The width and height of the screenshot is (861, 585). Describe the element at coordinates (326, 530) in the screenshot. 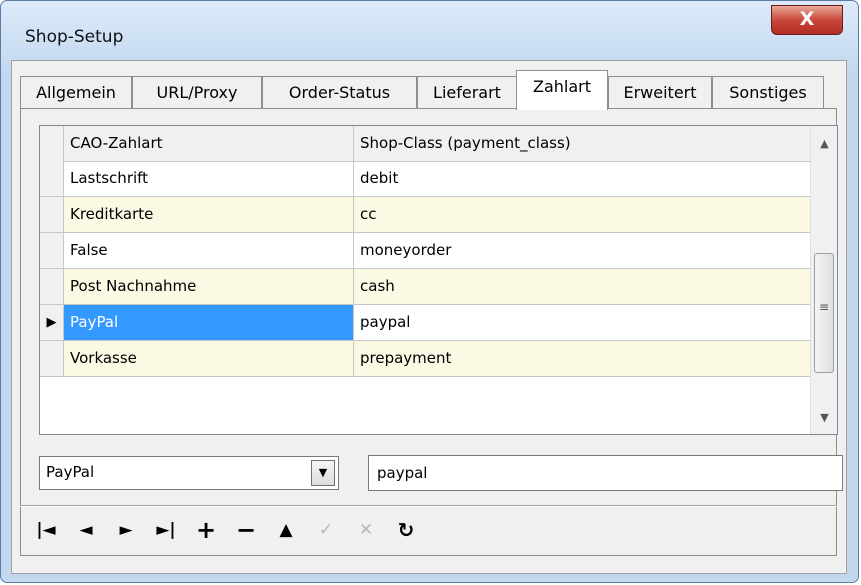

I see `post-record-icon: ✓` at that location.